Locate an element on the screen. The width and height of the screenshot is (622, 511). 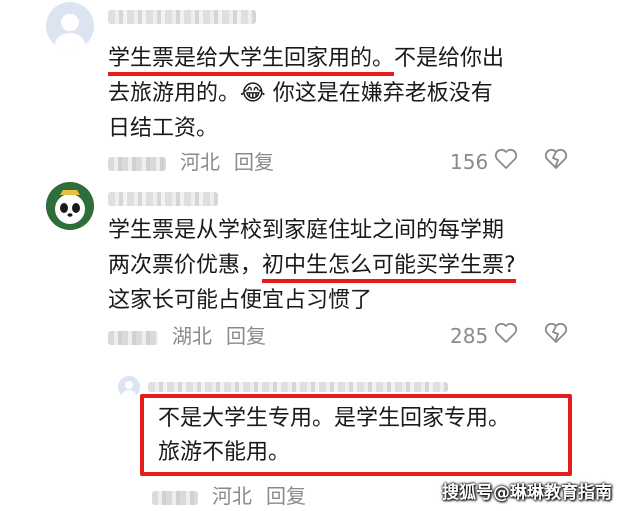
watermark: 搜狐号@琳琳教育指南 is located at coordinates (527, 493).